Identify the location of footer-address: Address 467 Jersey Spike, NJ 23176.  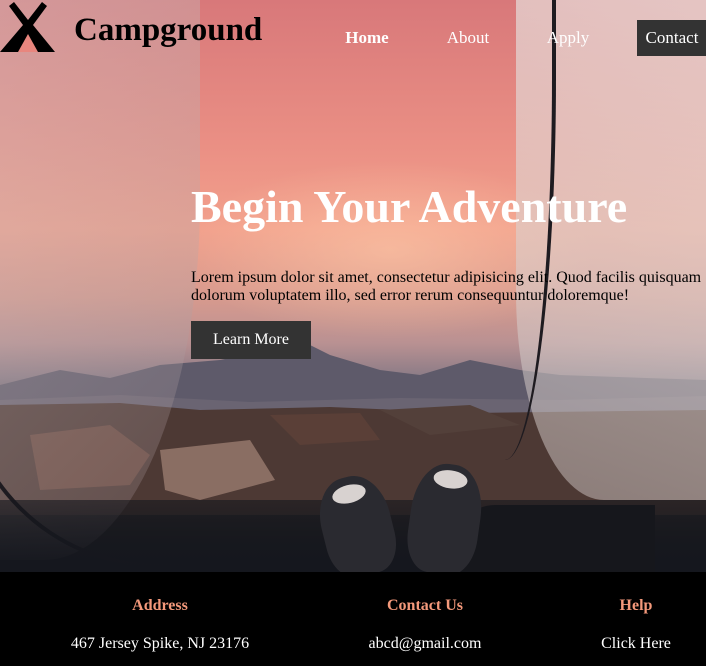
(160, 612).